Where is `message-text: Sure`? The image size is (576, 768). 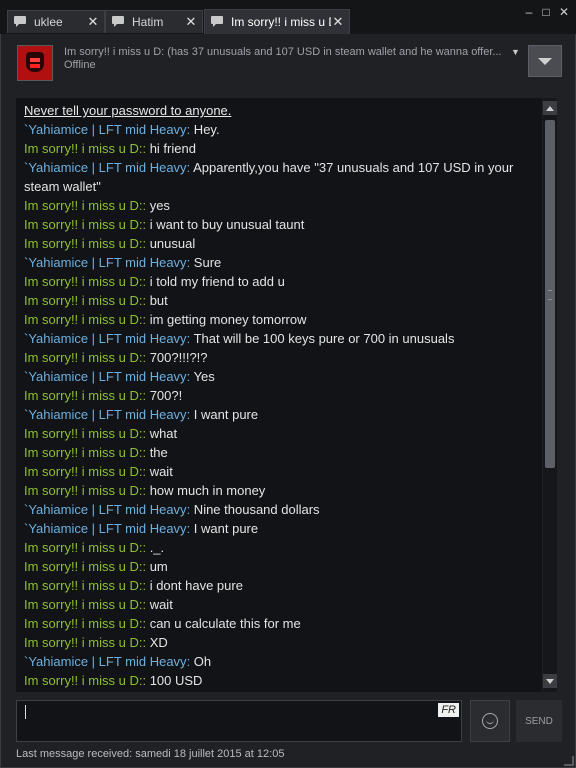
message-text: Sure is located at coordinates (206, 262).